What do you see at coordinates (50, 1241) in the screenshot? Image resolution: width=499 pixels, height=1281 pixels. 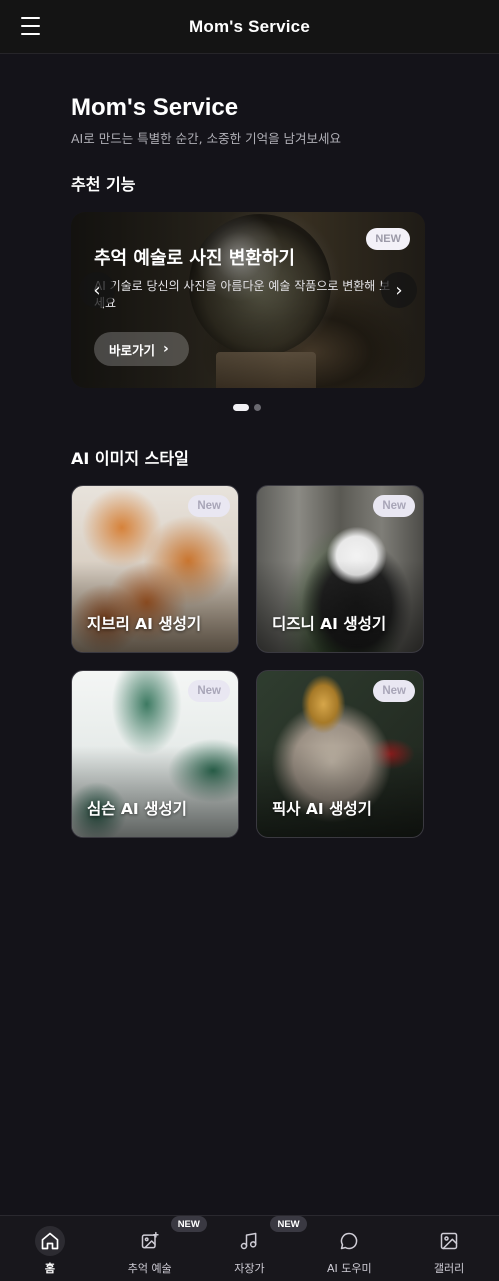 I see `home-icon` at bounding box center [50, 1241].